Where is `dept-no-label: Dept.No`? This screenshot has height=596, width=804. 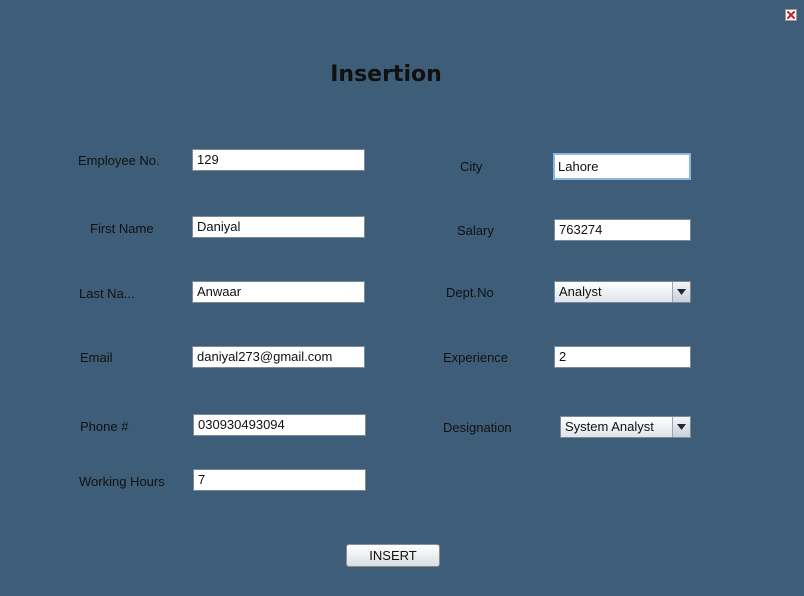
dept-no-label: Dept.No is located at coordinates (470, 292).